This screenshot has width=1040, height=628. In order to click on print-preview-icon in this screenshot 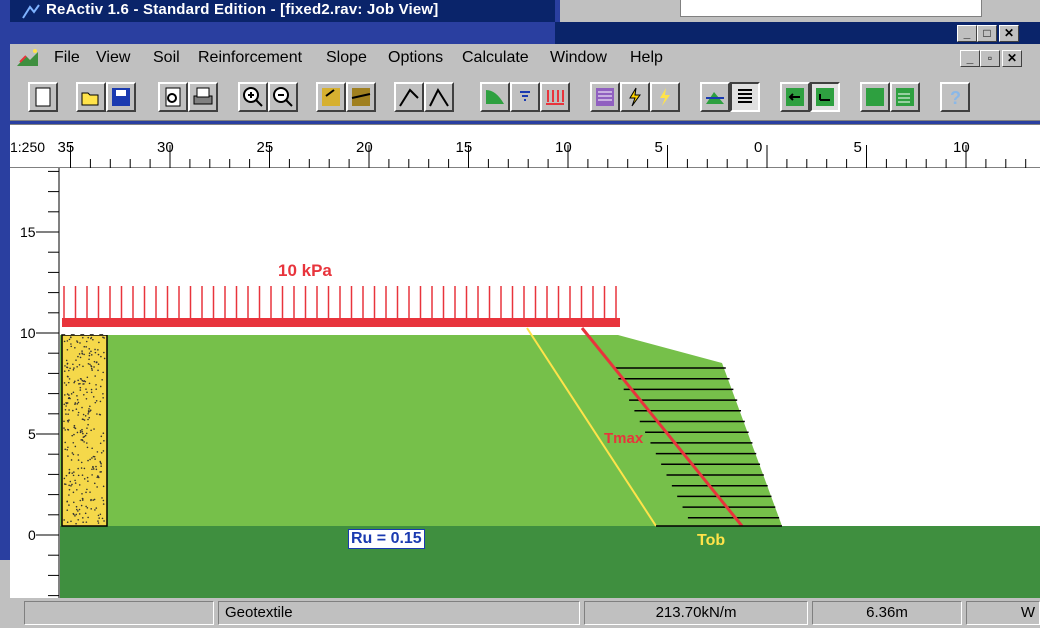, I will do `click(173, 97)`.